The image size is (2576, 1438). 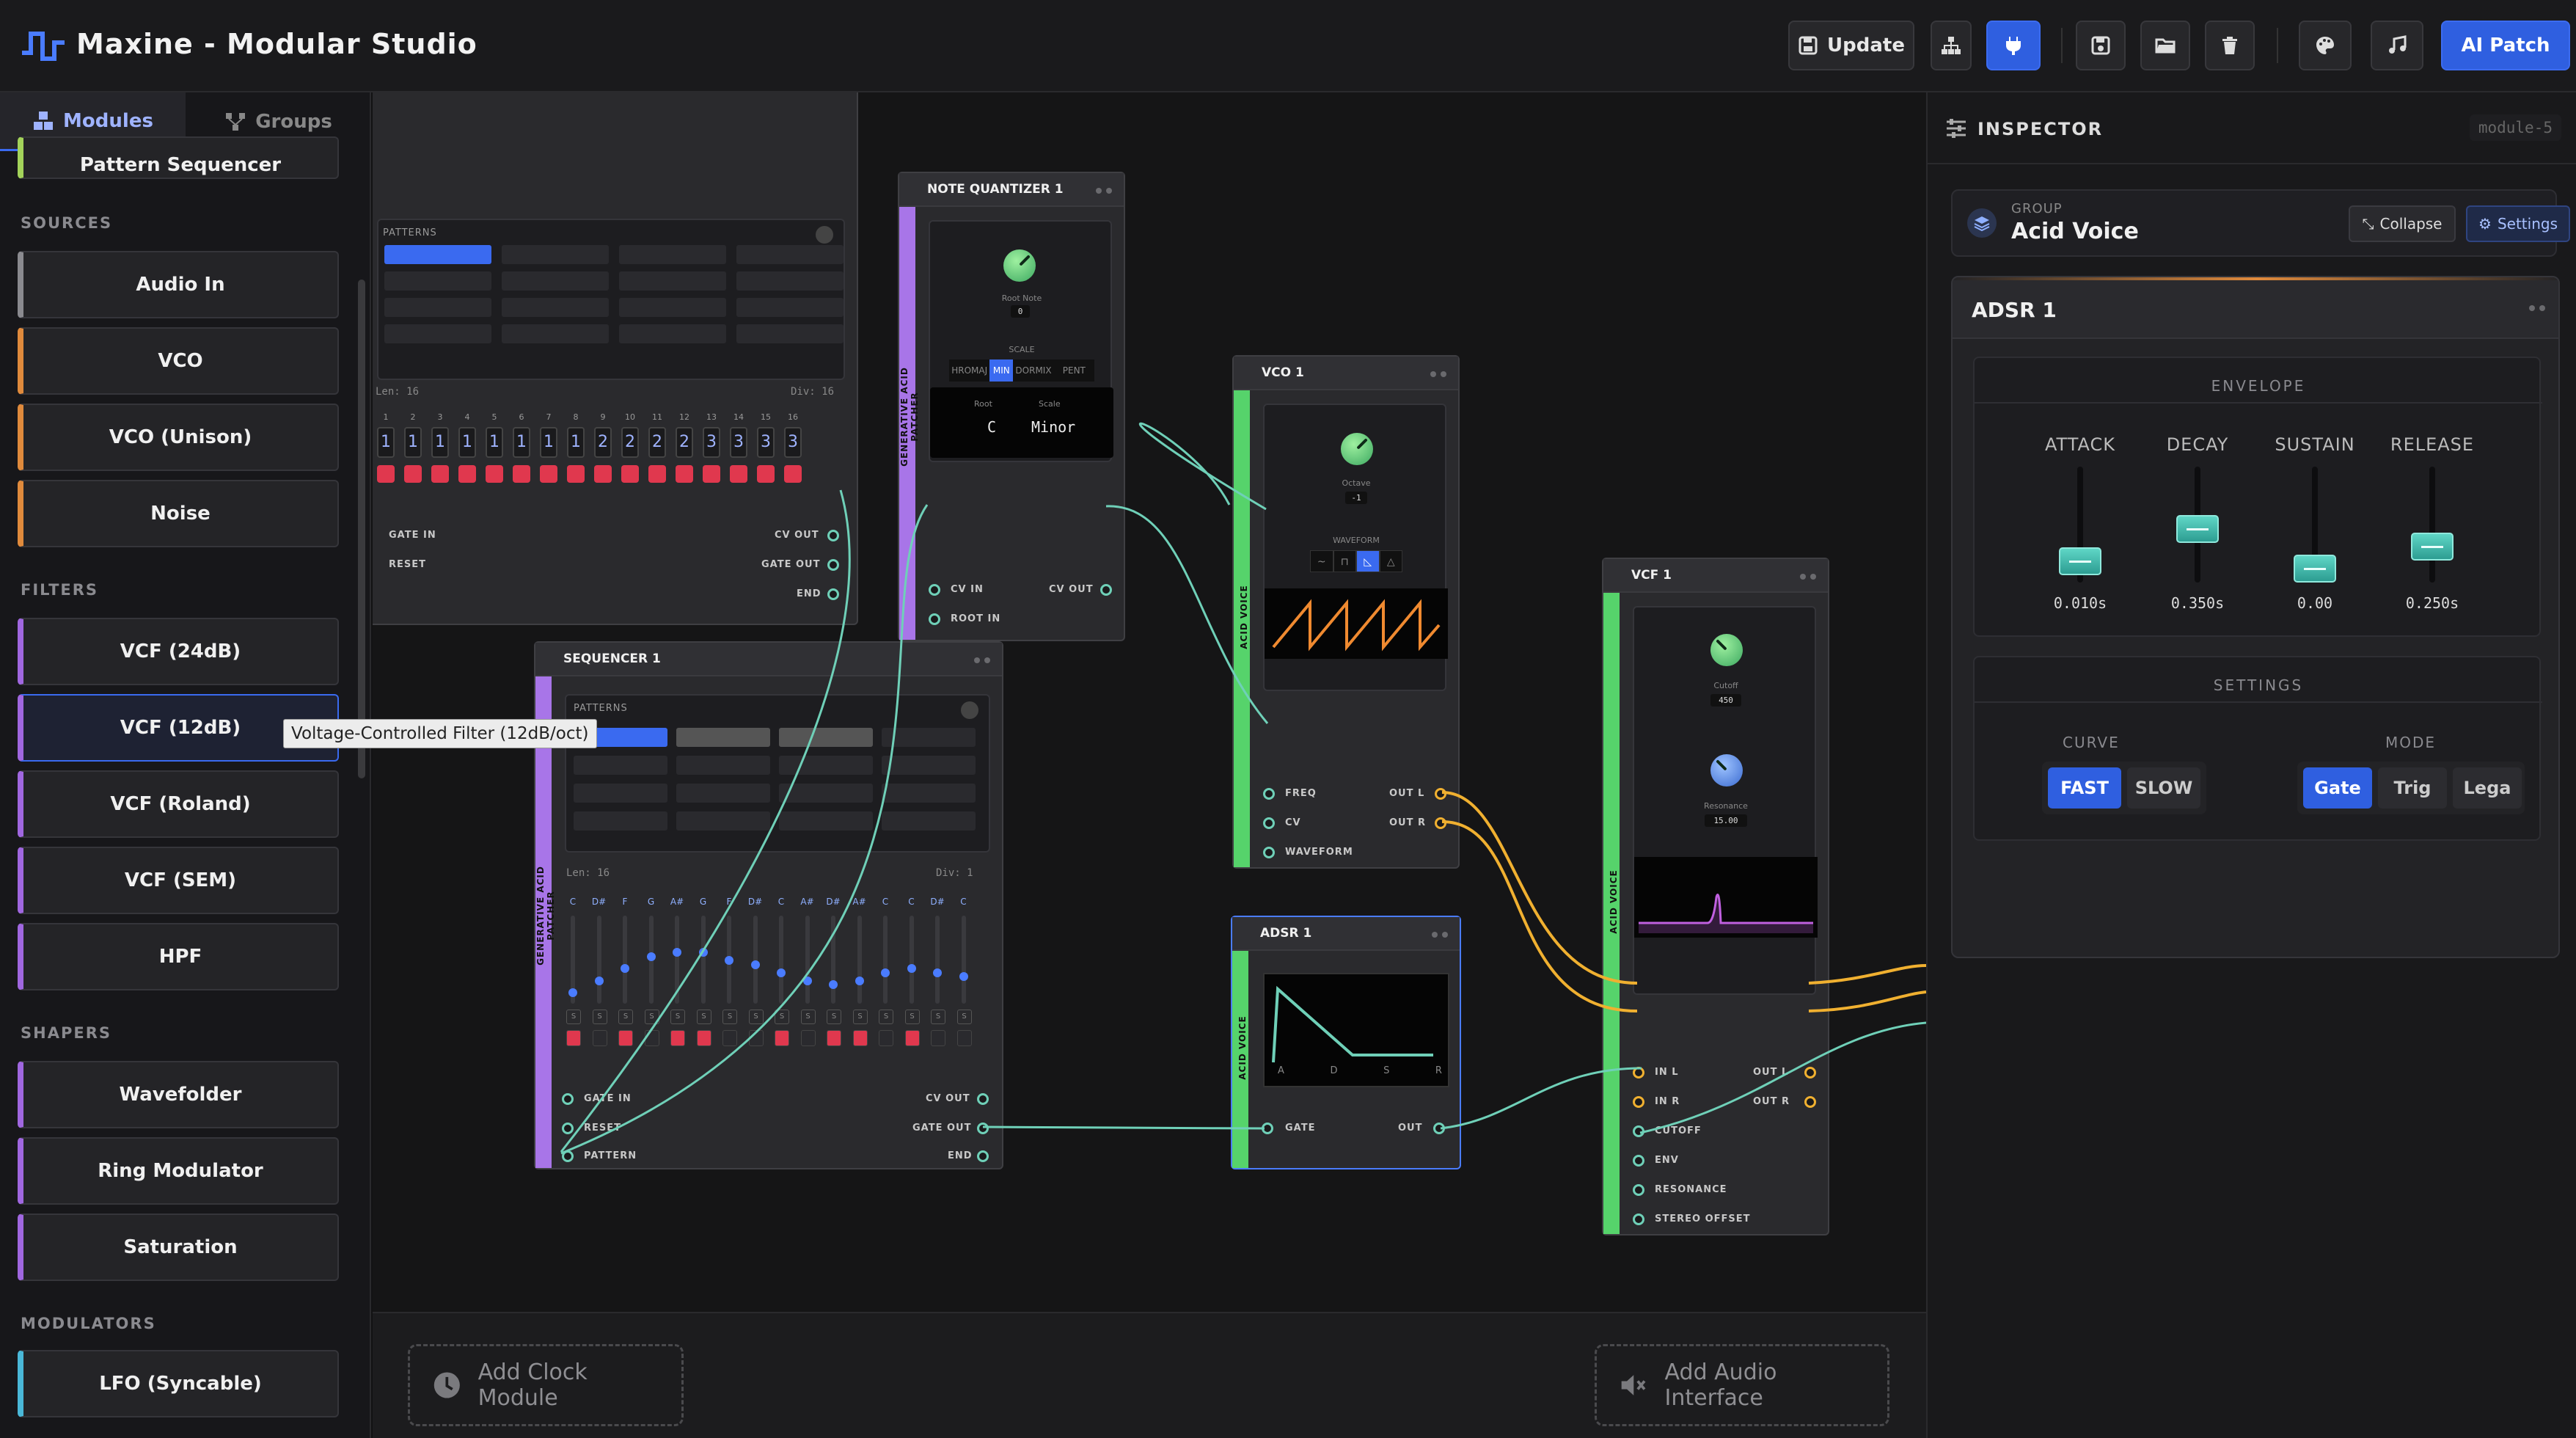 What do you see at coordinates (935, 590) in the screenshot?
I see `port-cv-in` at bounding box center [935, 590].